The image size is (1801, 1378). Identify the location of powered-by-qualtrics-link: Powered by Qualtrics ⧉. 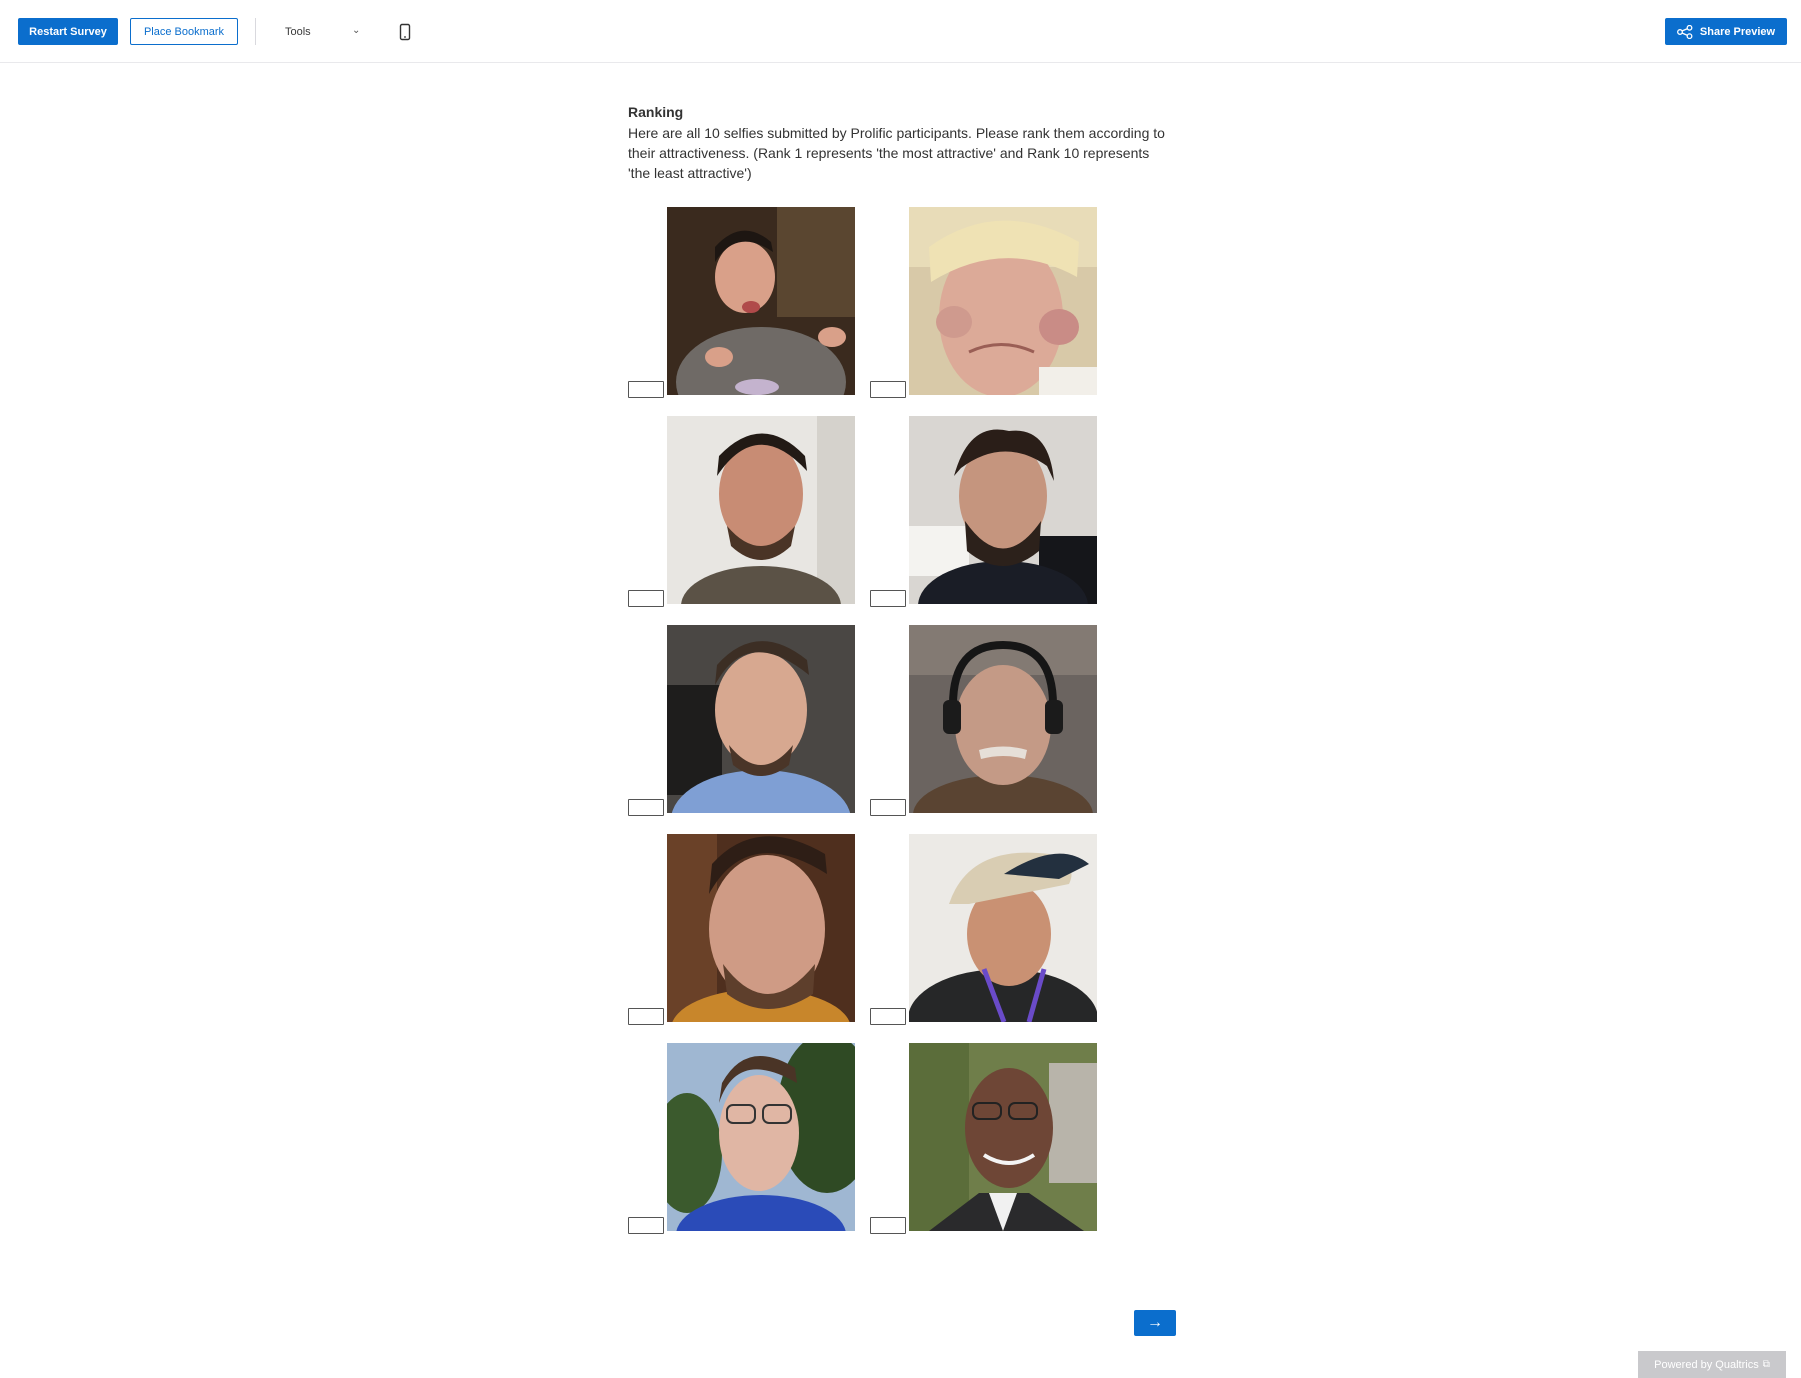
(1712, 1364).